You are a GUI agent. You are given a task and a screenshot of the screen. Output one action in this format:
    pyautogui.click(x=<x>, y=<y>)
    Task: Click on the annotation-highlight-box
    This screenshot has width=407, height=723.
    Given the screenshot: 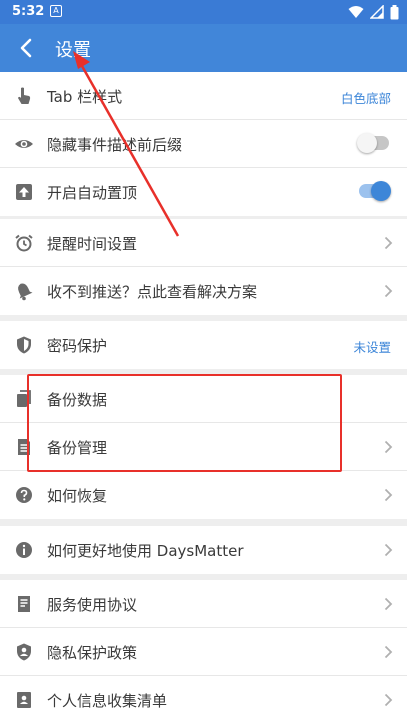 What is the action you would take?
    pyautogui.click(x=184, y=423)
    